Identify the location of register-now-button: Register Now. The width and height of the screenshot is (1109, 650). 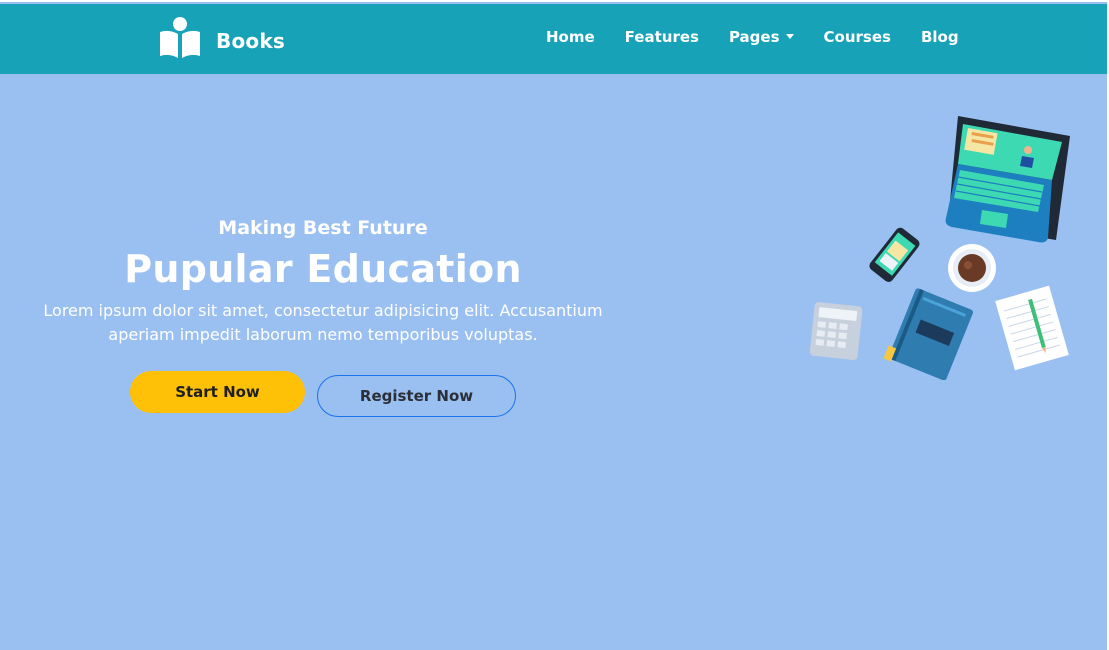
(416, 396).